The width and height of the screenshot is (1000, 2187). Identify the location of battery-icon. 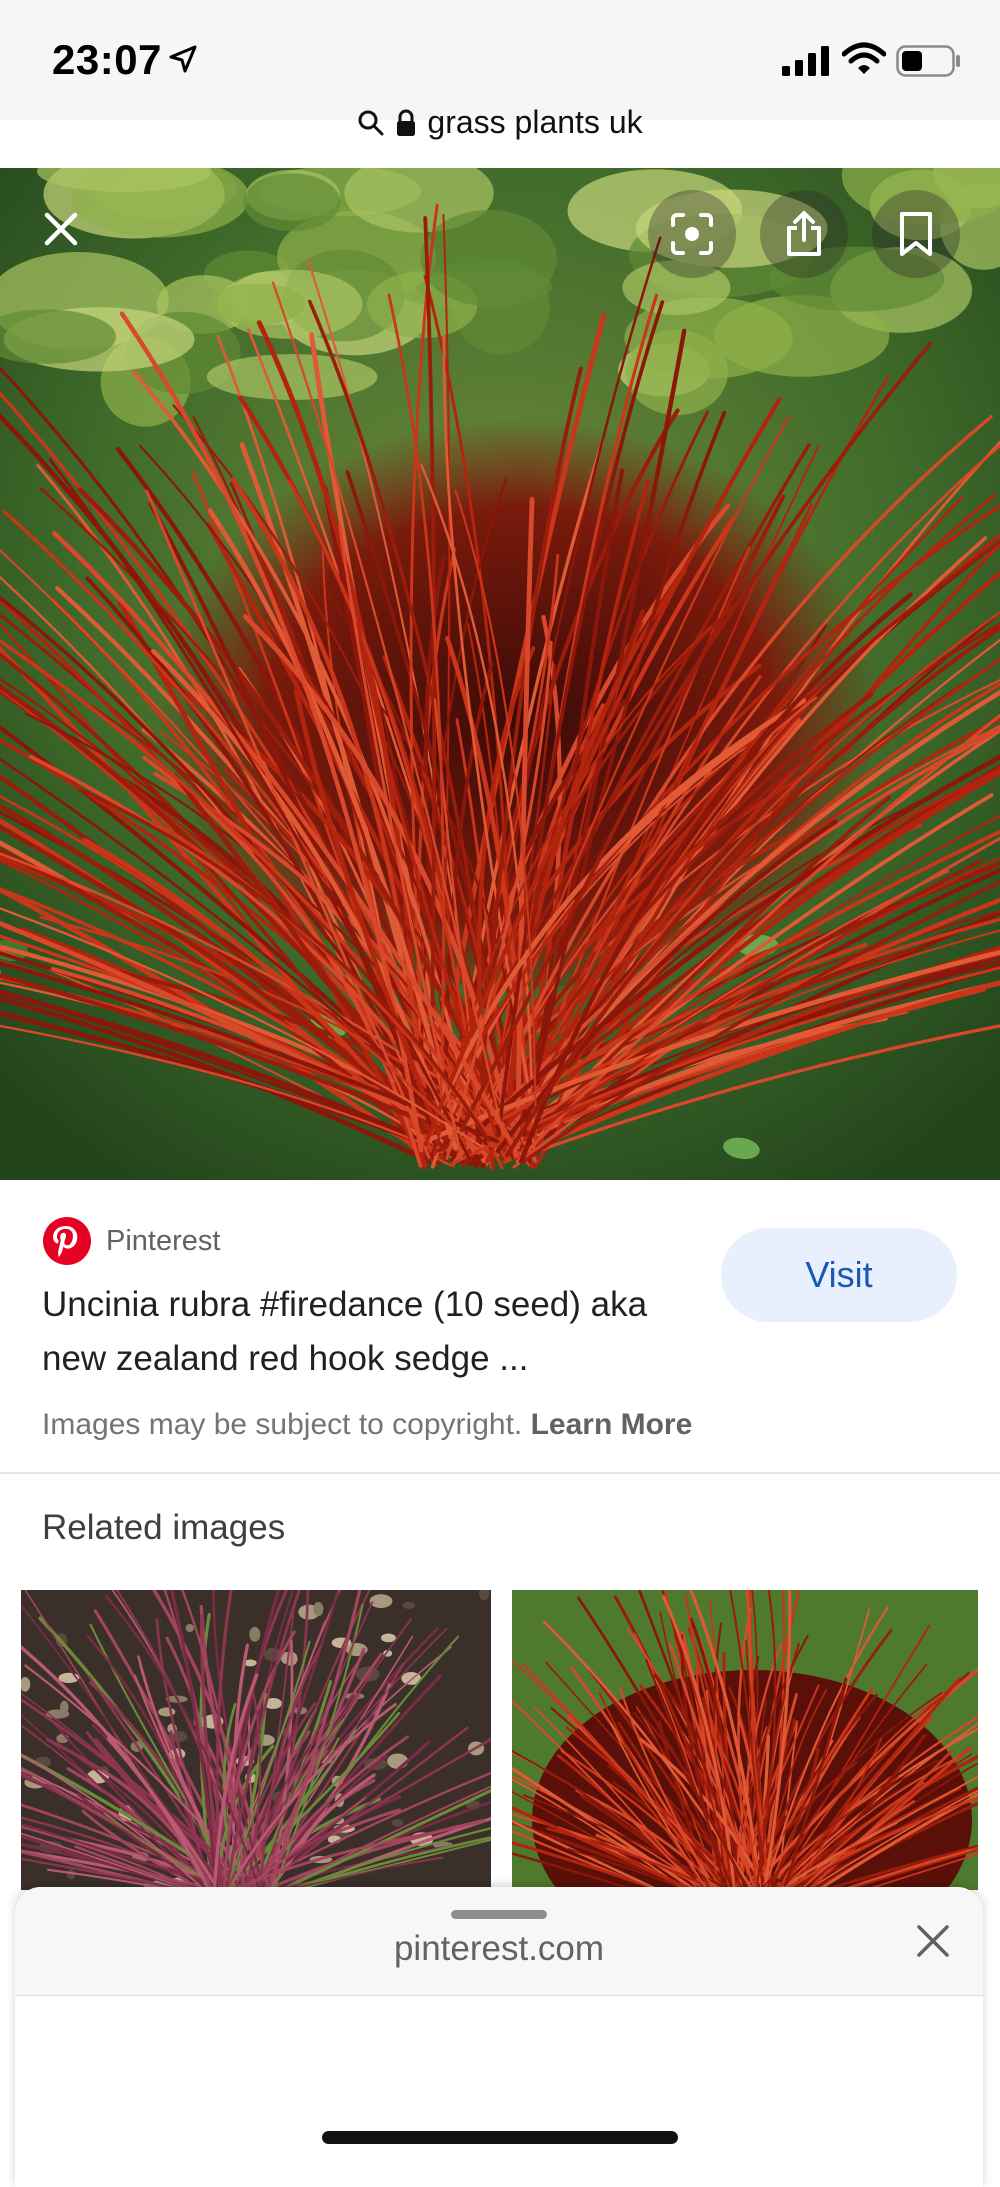
(929, 61).